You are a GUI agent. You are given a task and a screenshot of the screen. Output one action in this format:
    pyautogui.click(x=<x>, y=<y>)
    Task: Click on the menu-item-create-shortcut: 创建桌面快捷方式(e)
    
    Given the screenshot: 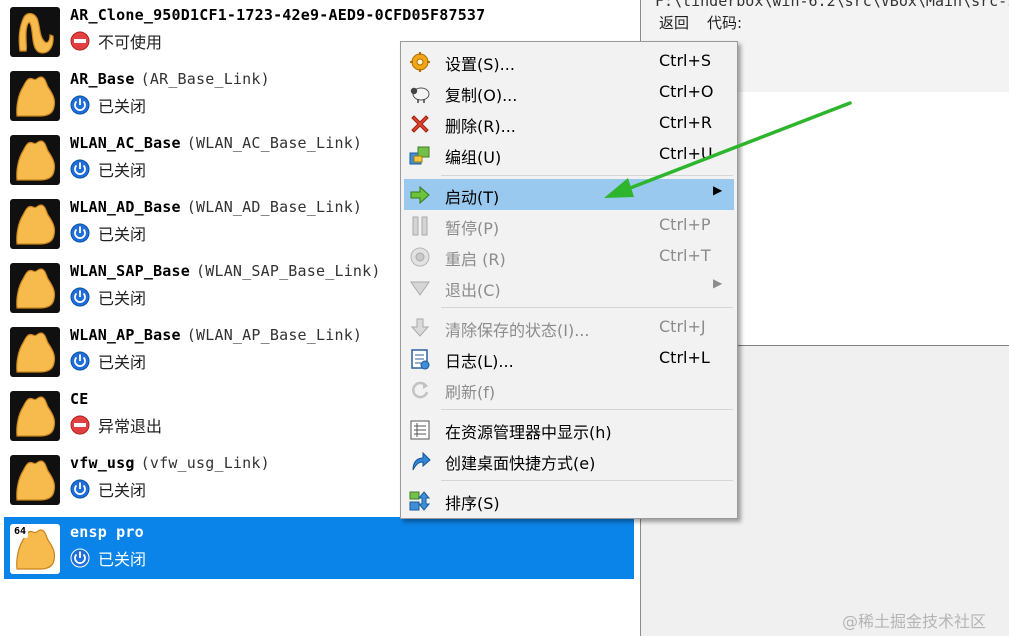 What is the action you would take?
    pyautogui.click(x=569, y=460)
    